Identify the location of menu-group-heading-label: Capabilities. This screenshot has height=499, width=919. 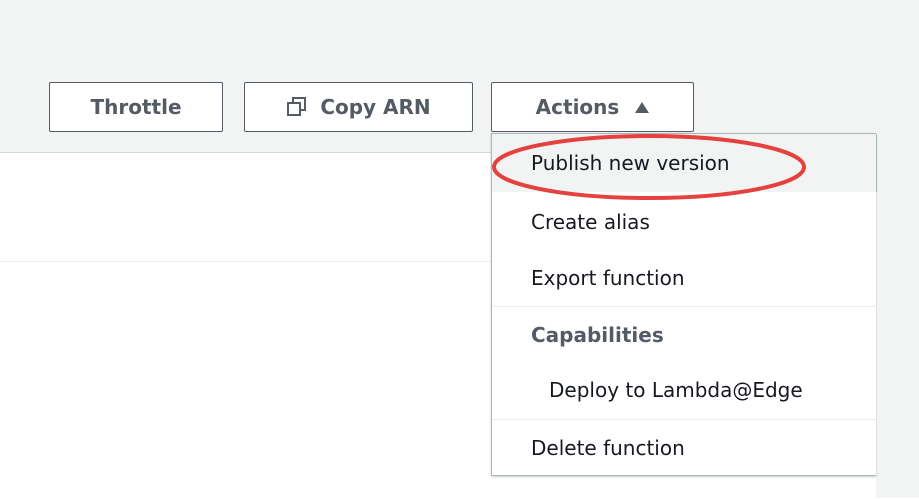
(597, 335).